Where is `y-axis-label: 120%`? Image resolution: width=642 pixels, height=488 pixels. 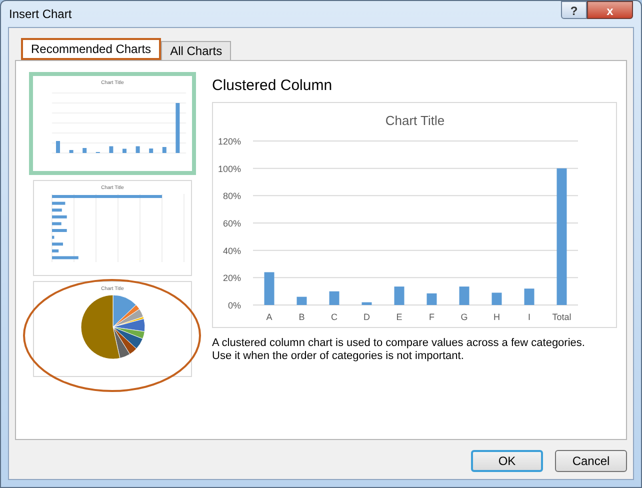 y-axis-label: 120% is located at coordinates (229, 141).